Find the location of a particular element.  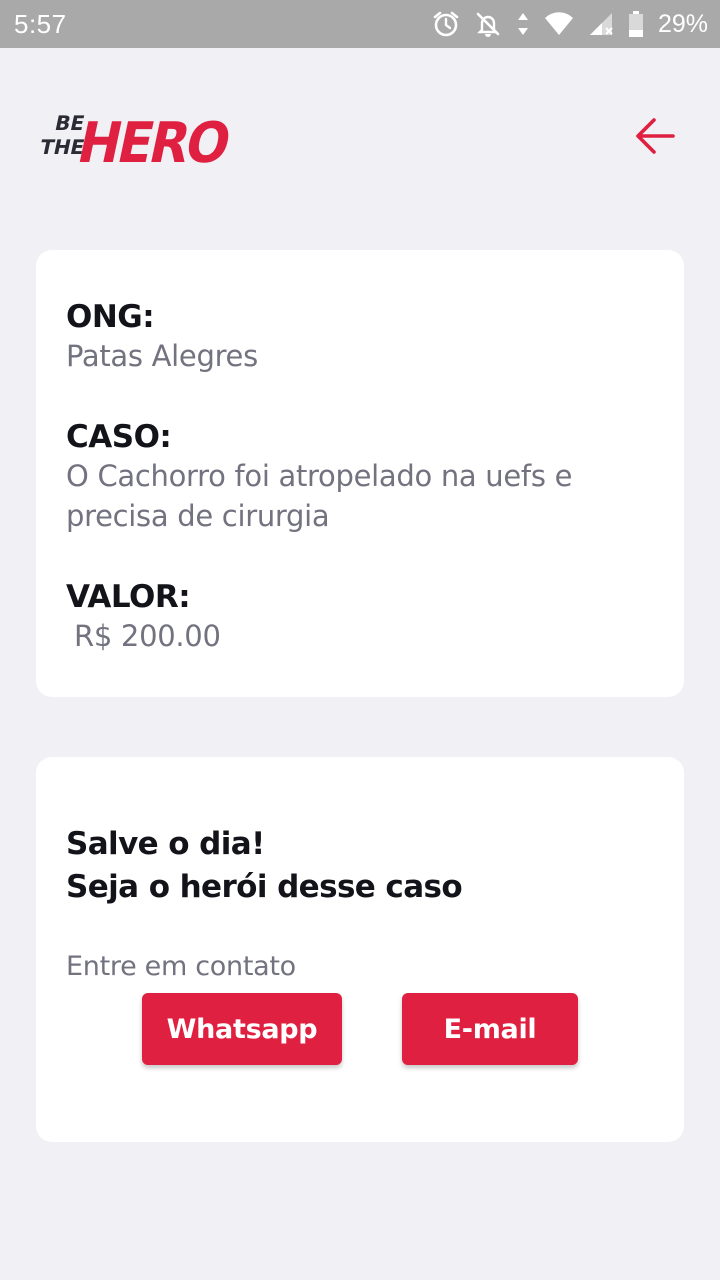

status-bar: 5:57 29% is located at coordinates (360, 24).